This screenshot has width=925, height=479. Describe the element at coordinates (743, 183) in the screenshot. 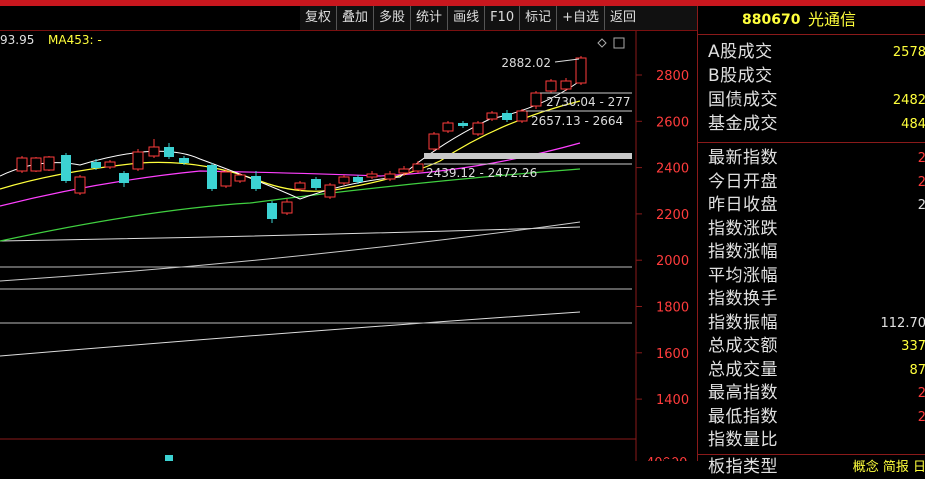

I see `panel-row-label: 今日开盘` at that location.